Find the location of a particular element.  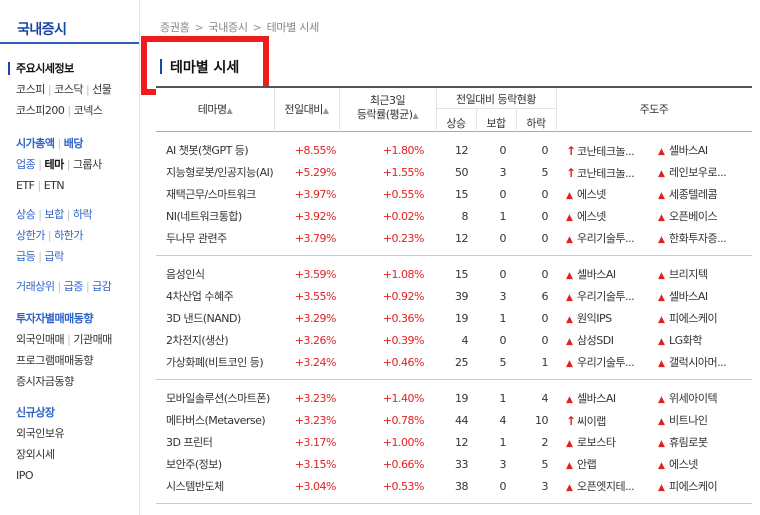

sidebar-link: 거래상위 is located at coordinates (35, 286).